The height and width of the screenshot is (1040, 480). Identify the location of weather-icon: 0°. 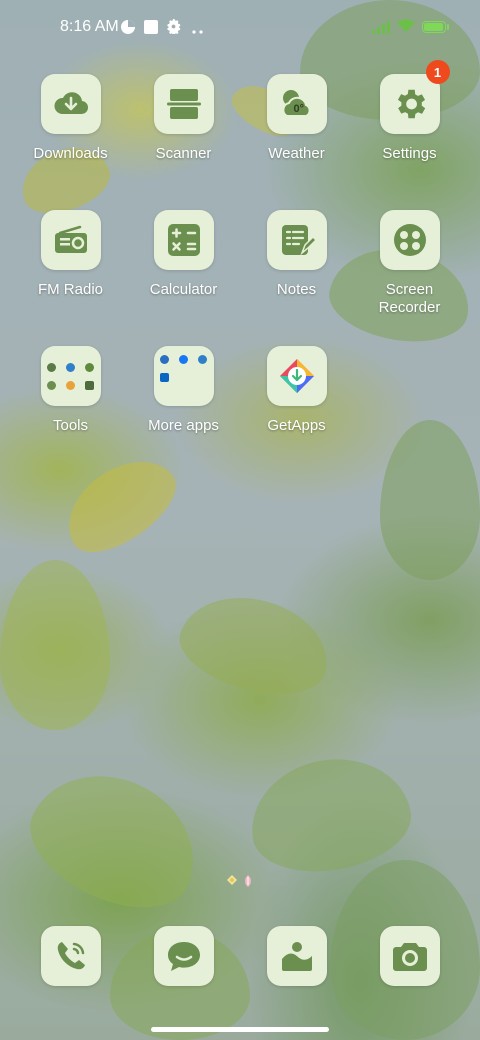
(296, 104).